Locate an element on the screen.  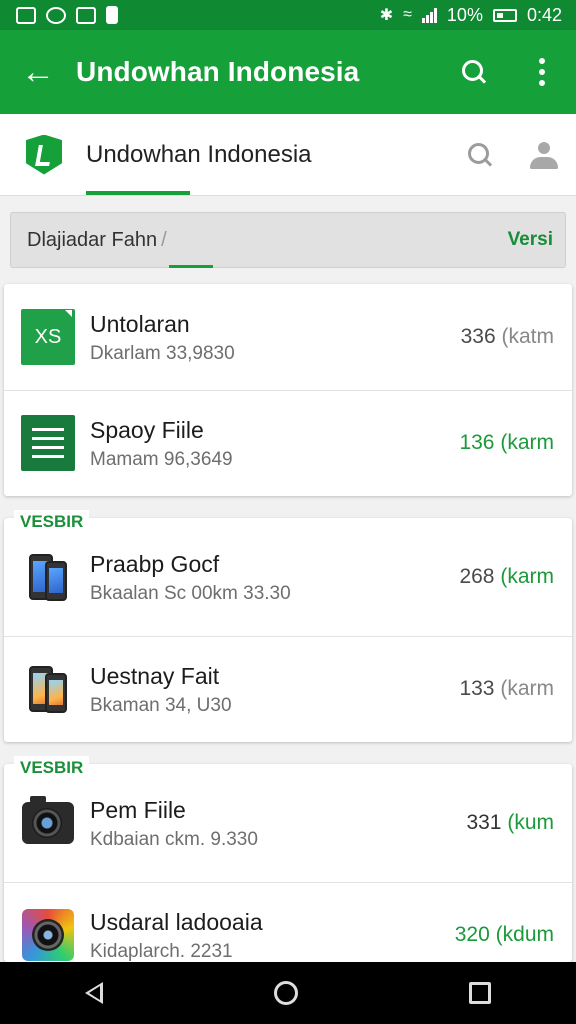
item-name: Uestnay Fait is located at coordinates (155, 676).